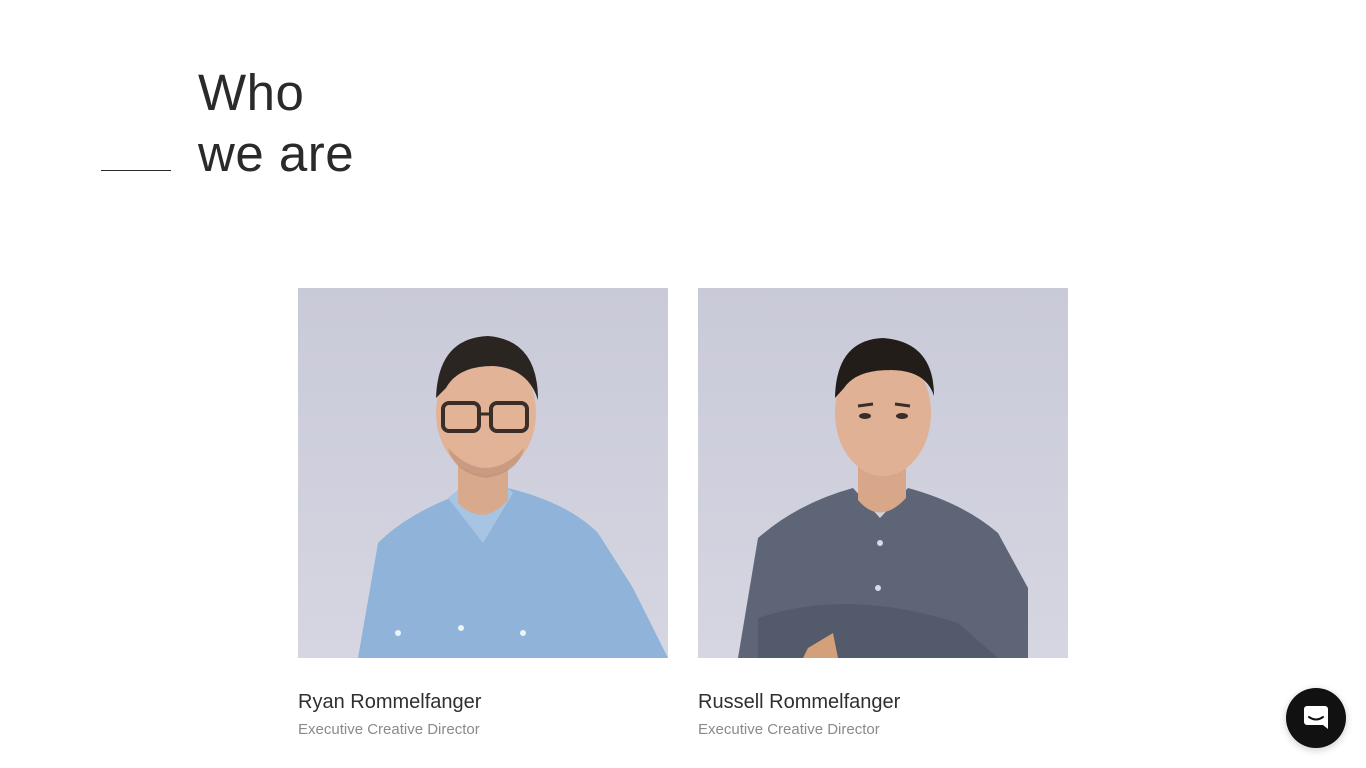 Image resolution: width=1366 pixels, height=768 pixels. What do you see at coordinates (136, 170) in the screenshot?
I see `heading-rule` at bounding box center [136, 170].